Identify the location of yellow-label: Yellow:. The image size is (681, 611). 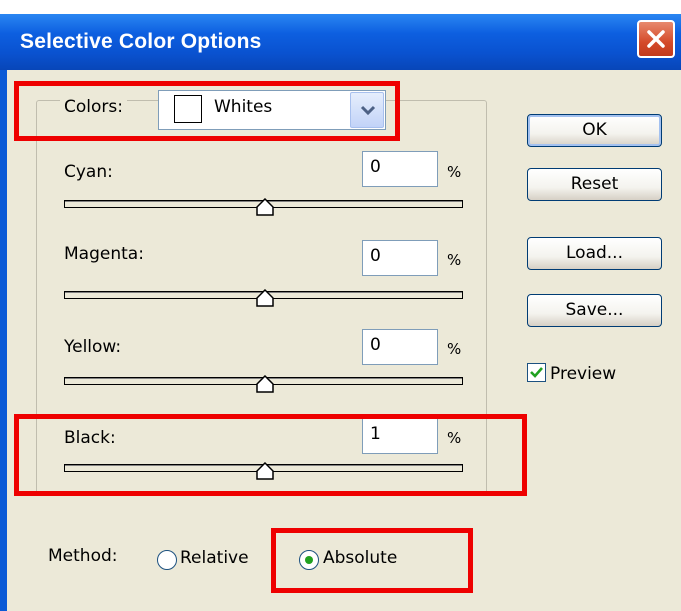
(93, 347).